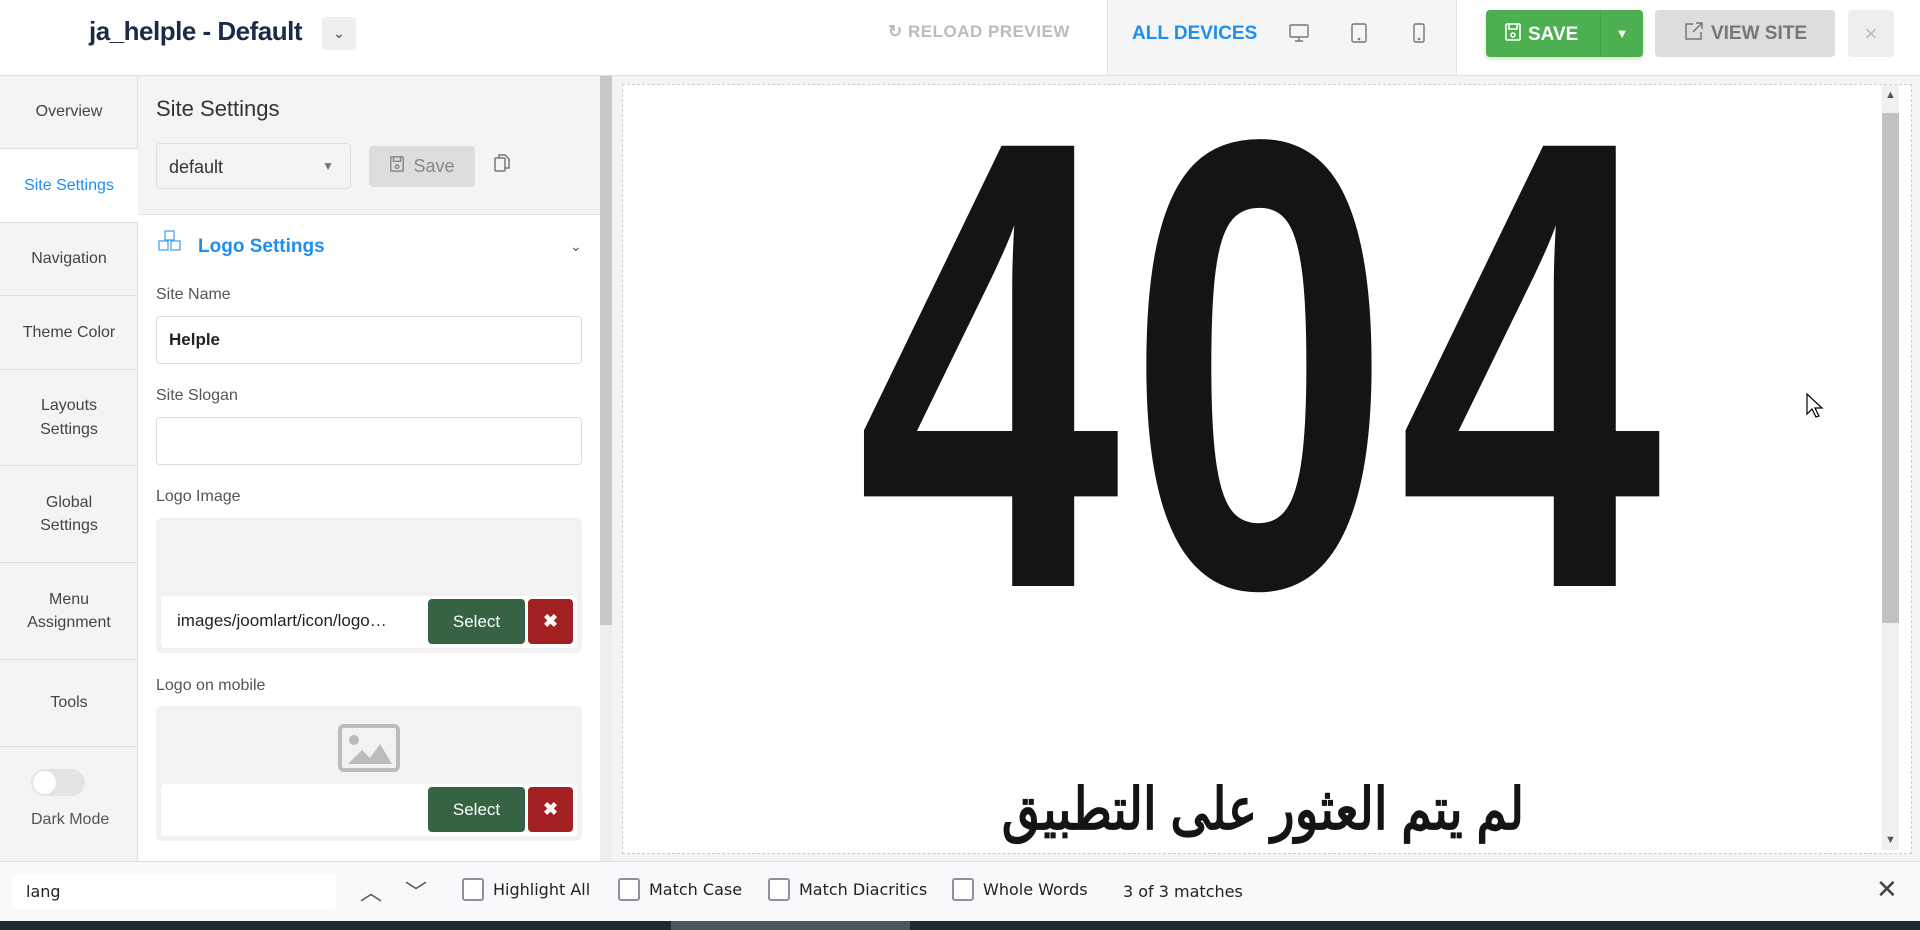  What do you see at coordinates (369, 585) in the screenshot?
I see `logo-image-field: images/joomlart/icon/logo… Select ✖` at bounding box center [369, 585].